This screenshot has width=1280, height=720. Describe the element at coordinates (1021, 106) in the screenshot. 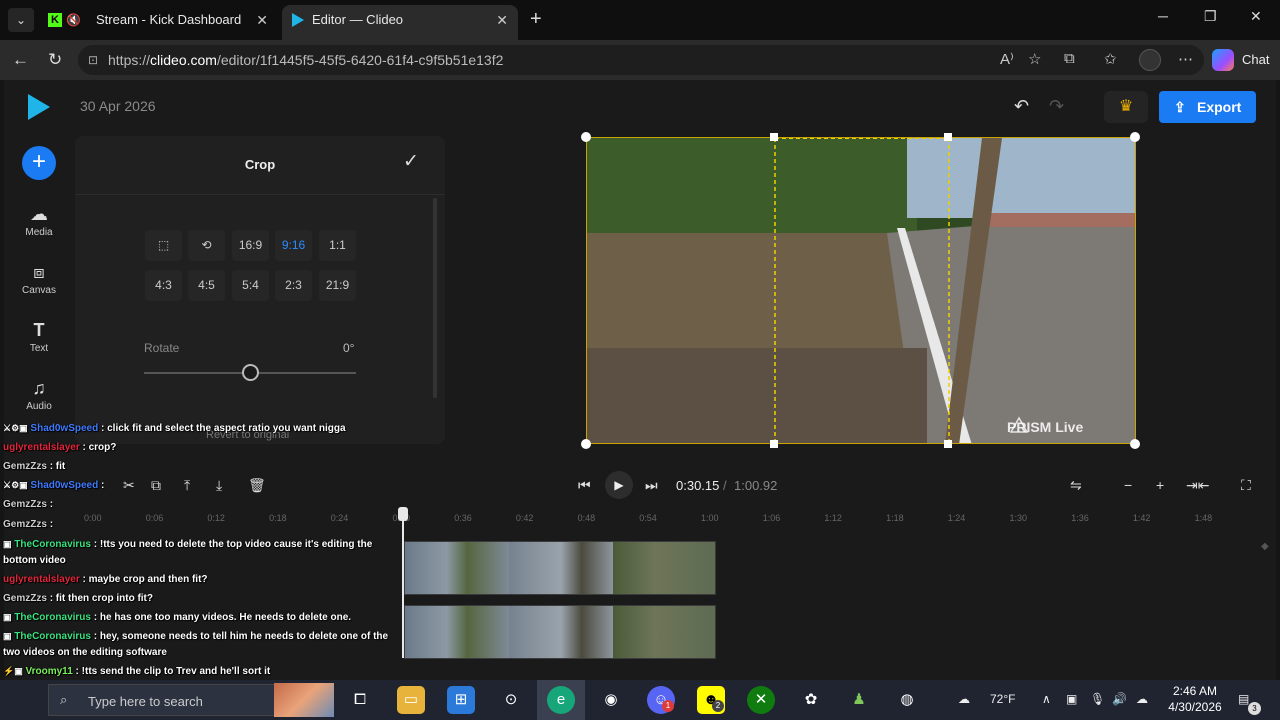

I see `undo-icon: ↶` at that location.